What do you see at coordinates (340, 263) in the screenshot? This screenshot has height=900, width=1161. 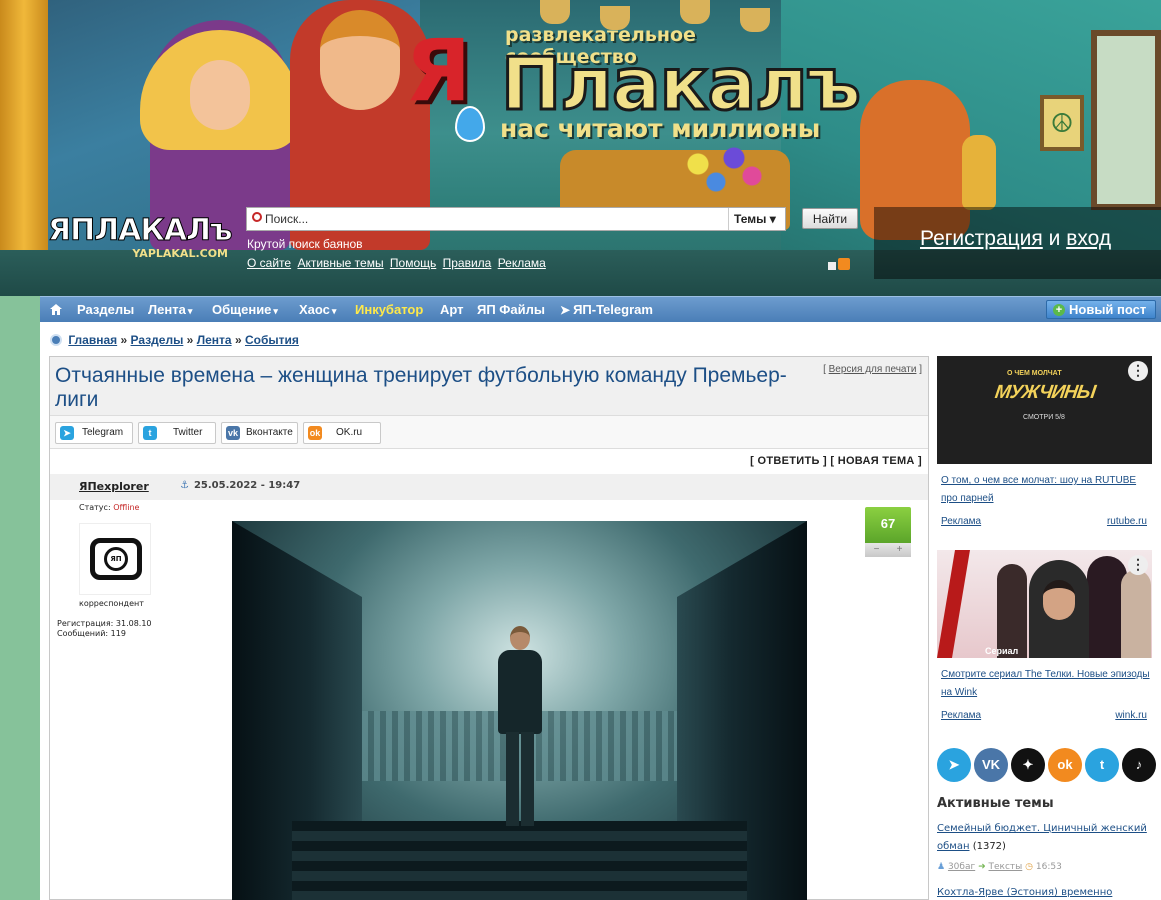 I see `link-active-topics: Активные темы` at bounding box center [340, 263].